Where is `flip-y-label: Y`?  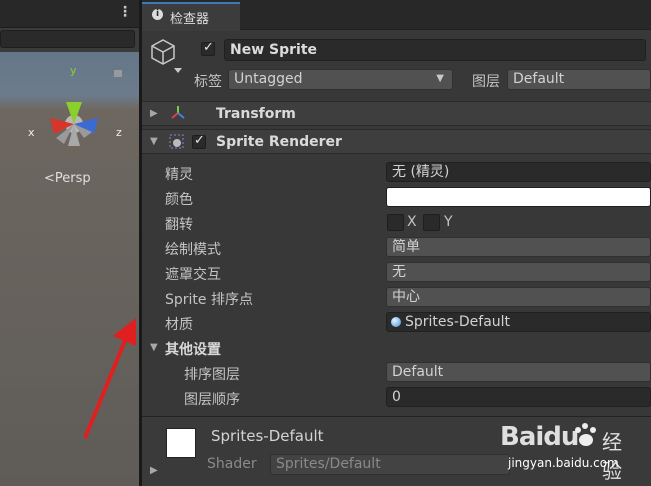 flip-y-label: Y is located at coordinates (448, 222).